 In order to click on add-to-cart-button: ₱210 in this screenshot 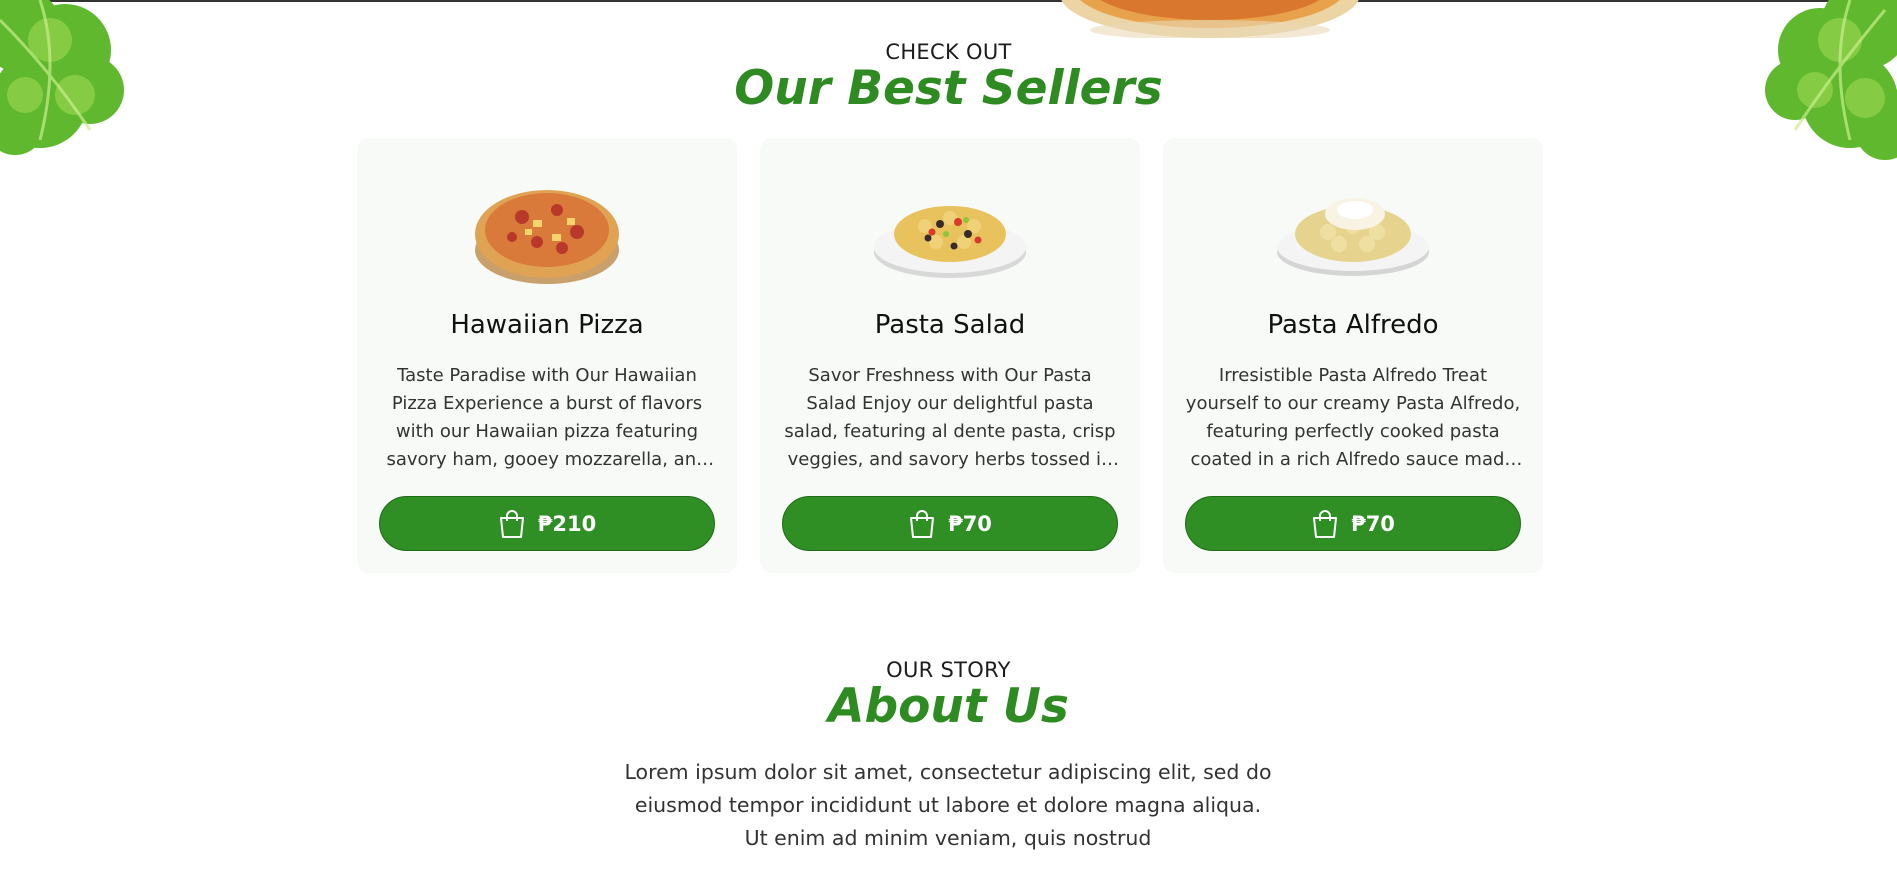, I will do `click(547, 523)`.